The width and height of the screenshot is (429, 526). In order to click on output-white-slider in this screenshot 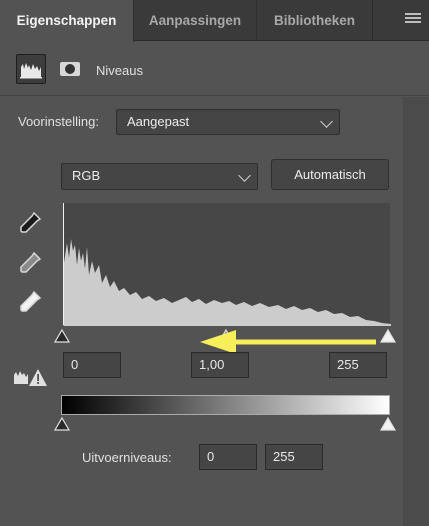, I will do `click(388, 423)`.